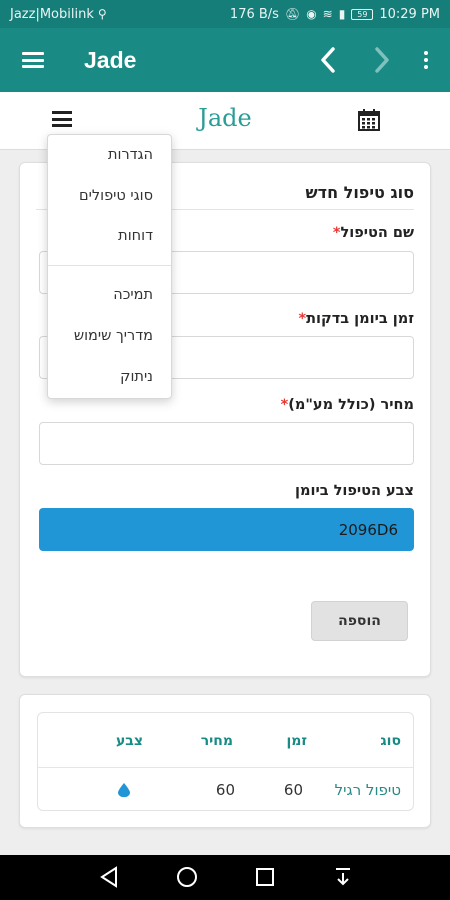  I want to click on add-button: הוספה, so click(359, 621).